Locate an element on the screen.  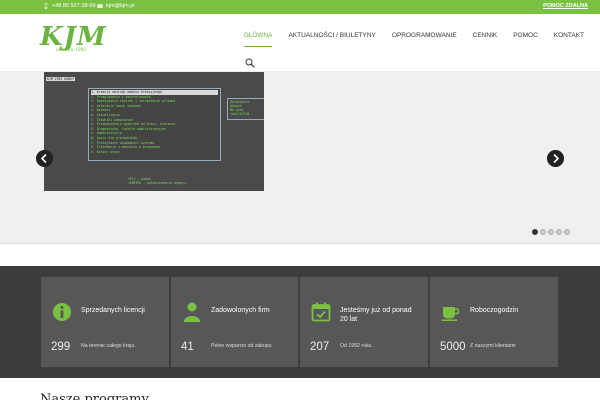
phone-icon is located at coordinates (46, 6).